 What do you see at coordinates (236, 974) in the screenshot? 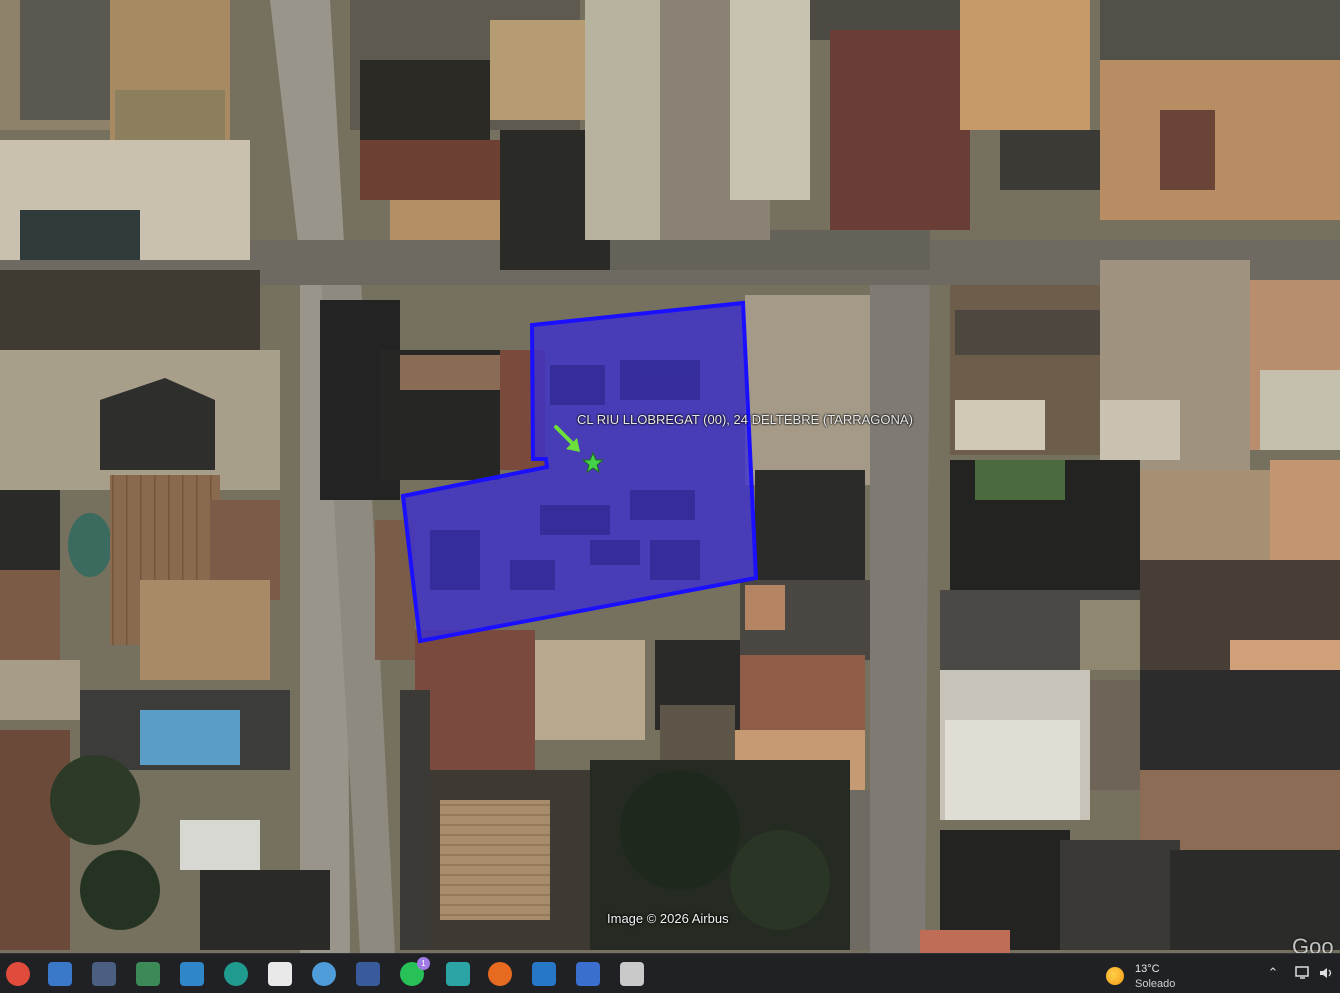
I see `edge-icon` at bounding box center [236, 974].